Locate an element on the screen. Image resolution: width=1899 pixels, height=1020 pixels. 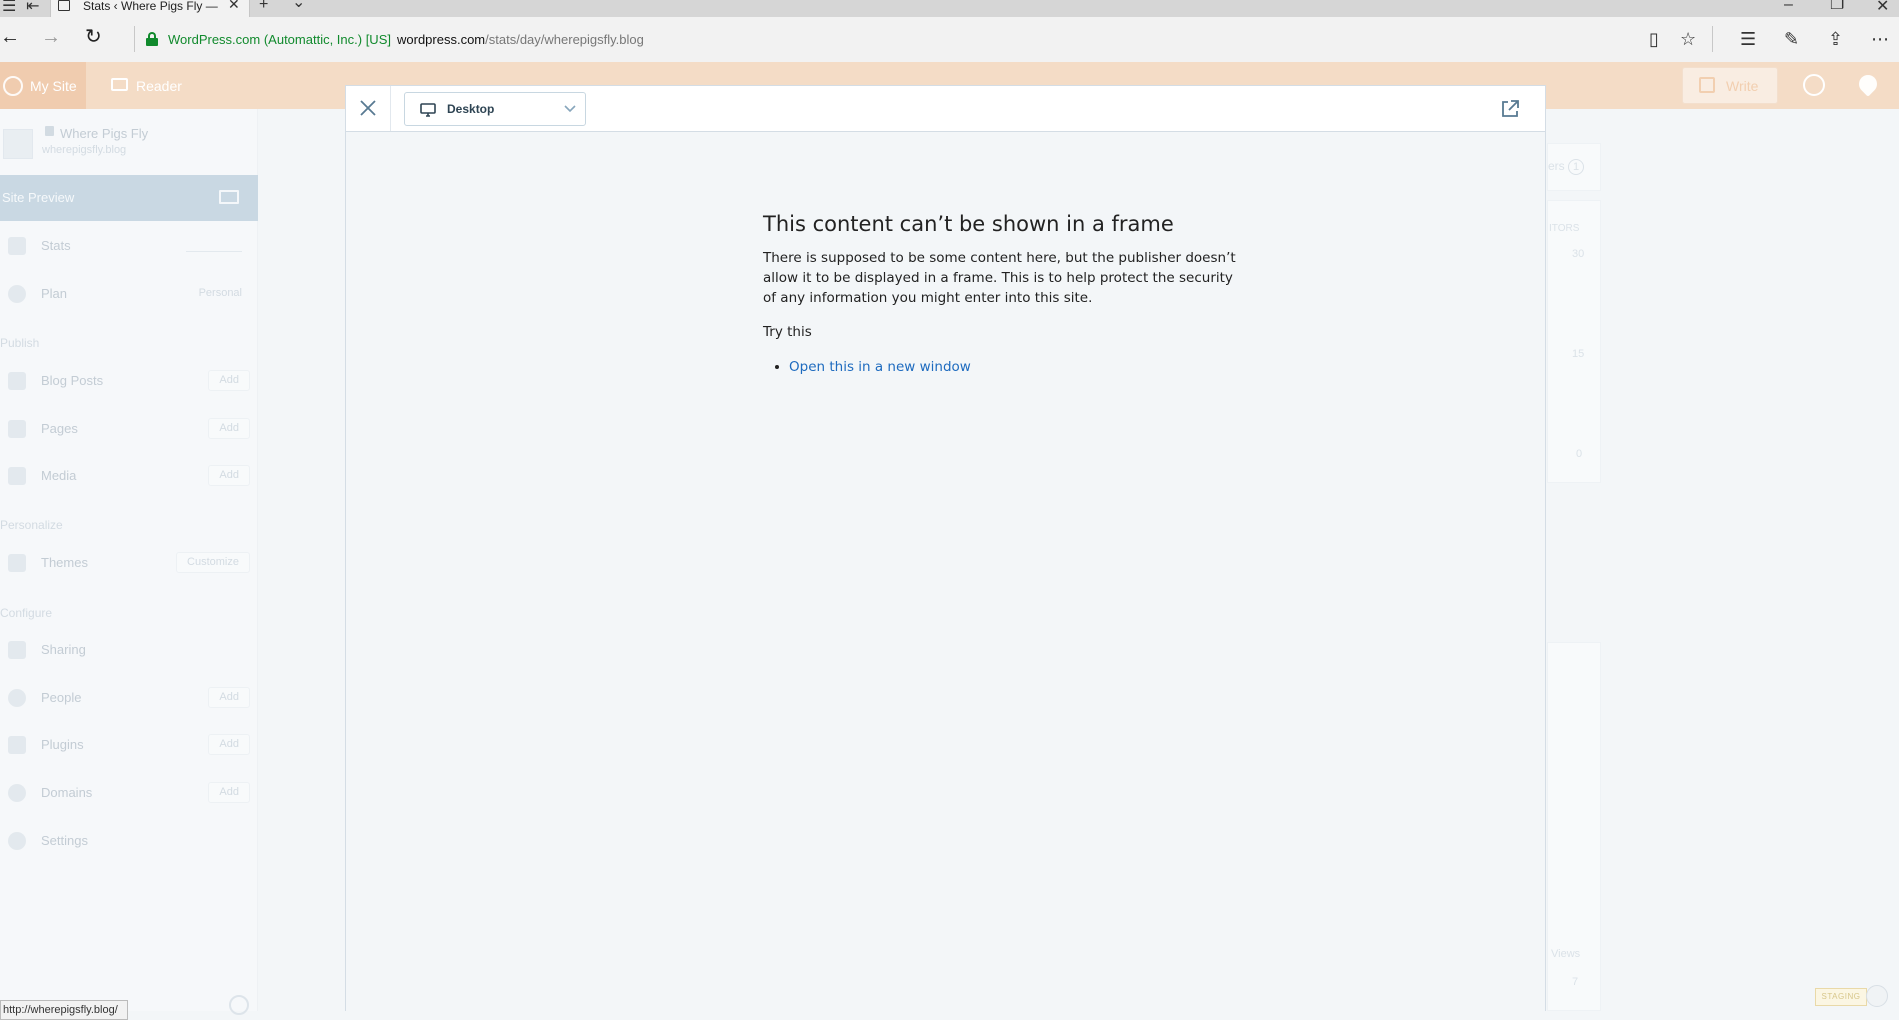
sidebar-item-media: Media Add is located at coordinates (129, 476).